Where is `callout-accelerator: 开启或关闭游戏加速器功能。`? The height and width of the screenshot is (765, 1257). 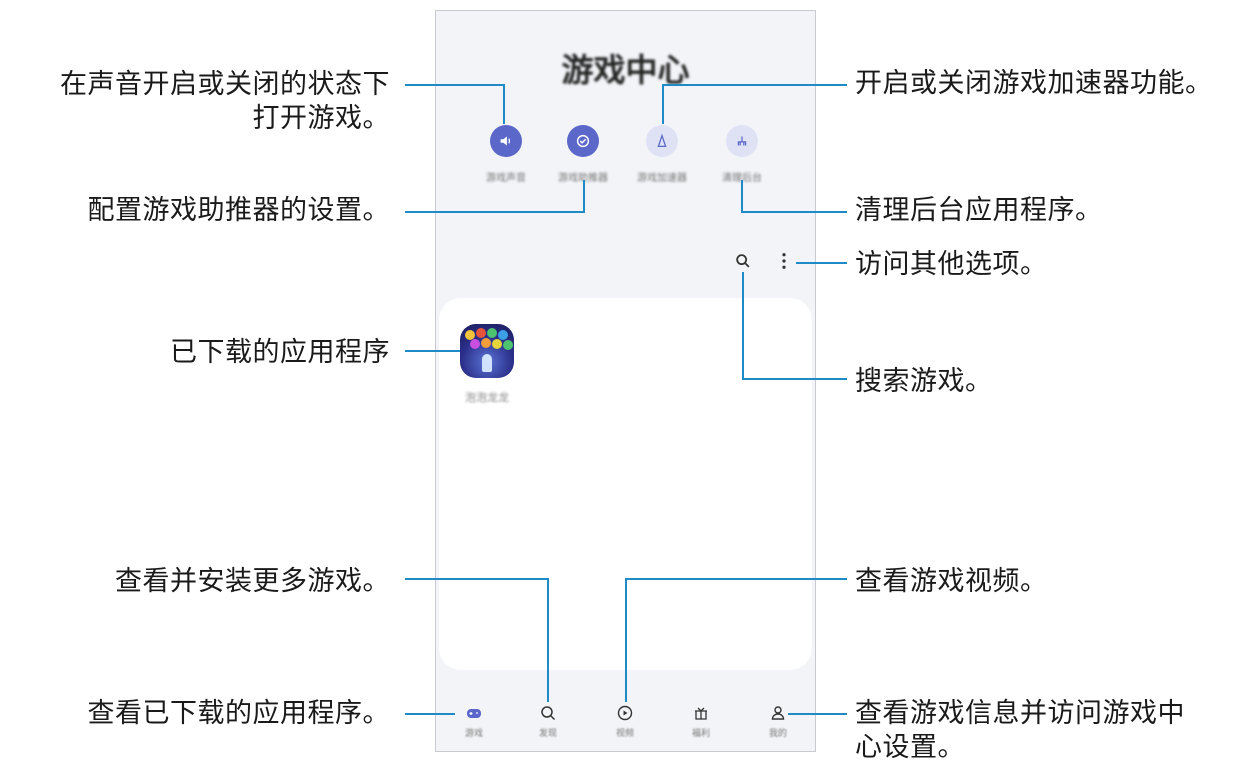
callout-accelerator: 开启或关闭游戏加速器功能。 is located at coordinates (1034, 83).